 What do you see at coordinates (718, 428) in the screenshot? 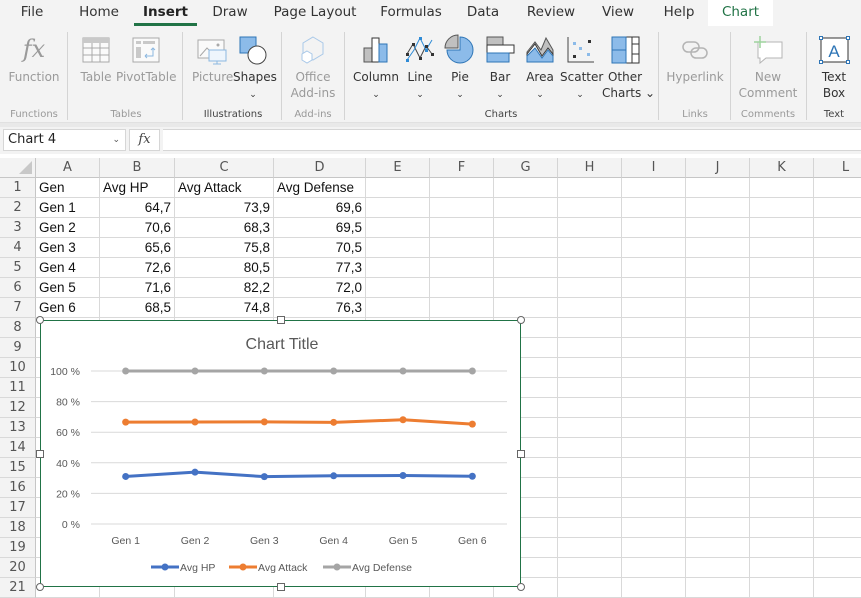
I see `cell-j13` at bounding box center [718, 428].